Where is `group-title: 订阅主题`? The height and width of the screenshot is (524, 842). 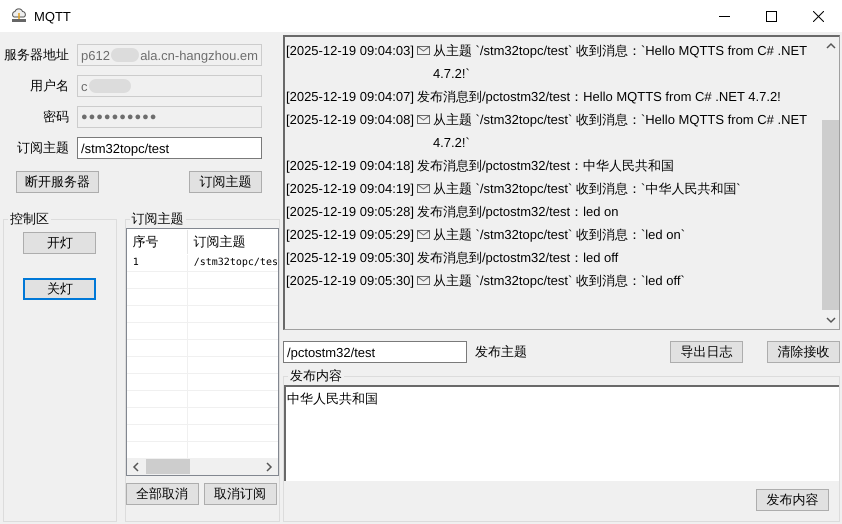 group-title: 订阅主题 is located at coordinates (157, 219).